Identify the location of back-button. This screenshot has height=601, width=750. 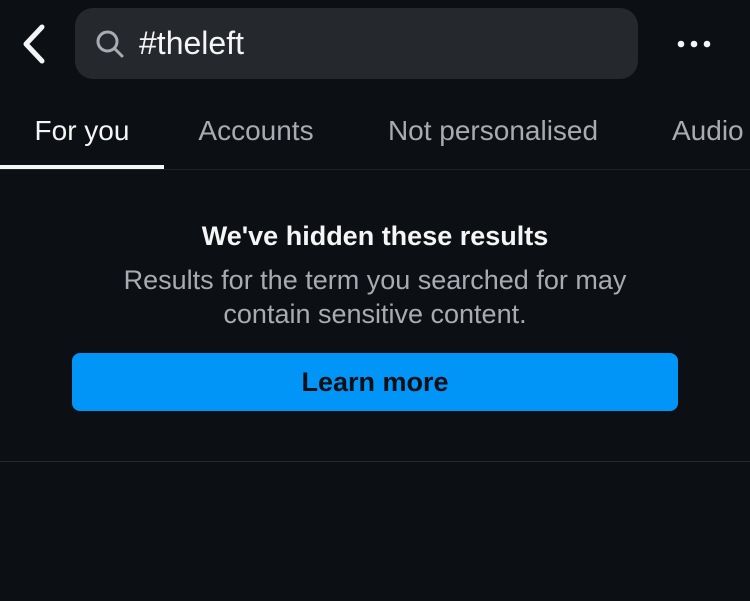
(34, 44).